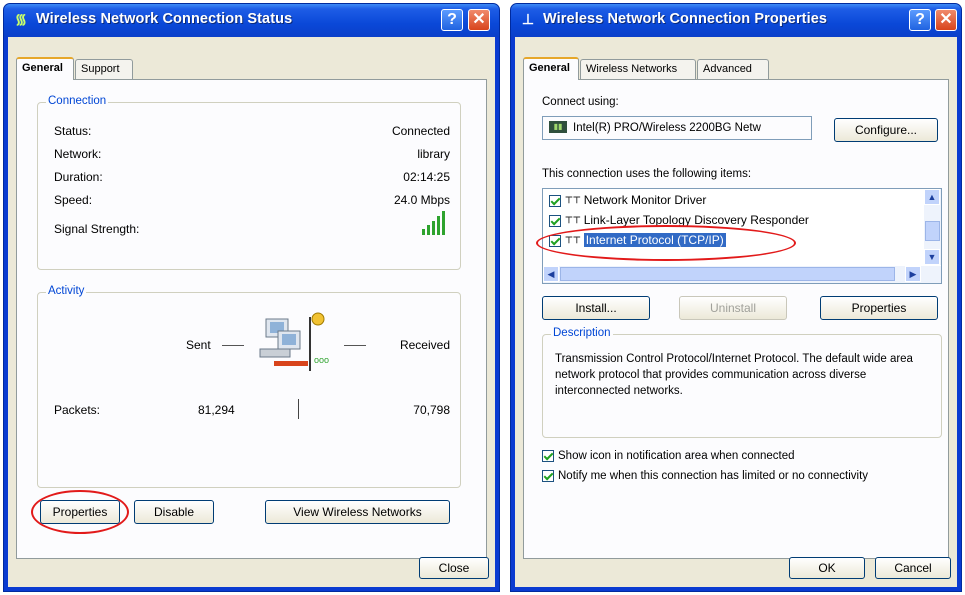  What do you see at coordinates (932, 197) in the screenshot?
I see `scroll-up-arrow-icon: ▲` at bounding box center [932, 197].